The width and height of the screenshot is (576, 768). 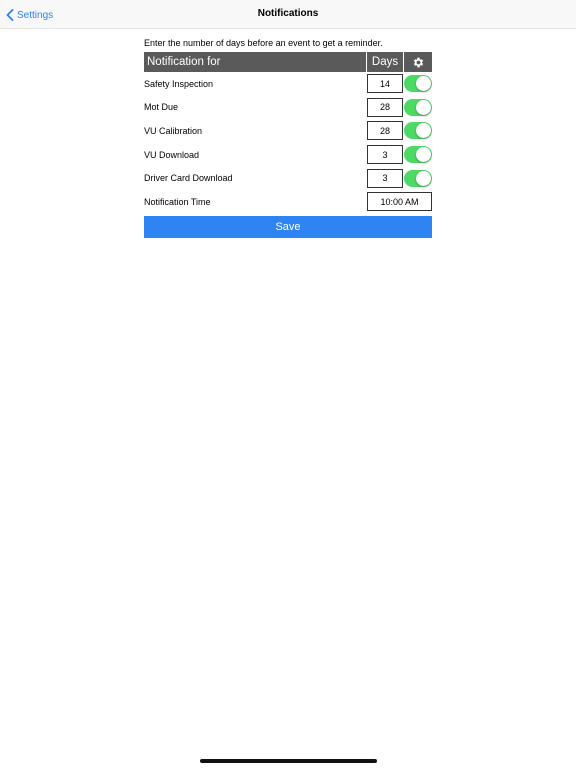 What do you see at coordinates (385, 84) in the screenshot?
I see `days-input-safety-inspection` at bounding box center [385, 84].